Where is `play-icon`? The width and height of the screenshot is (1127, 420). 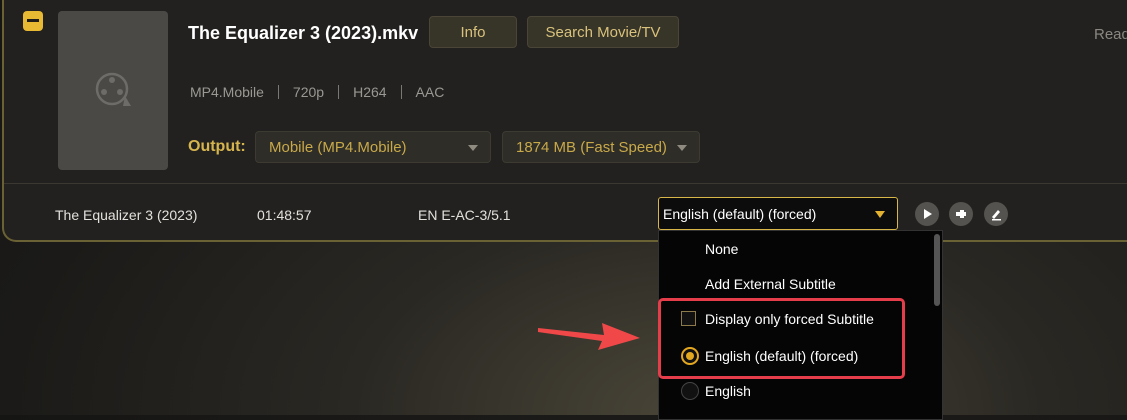
play-icon is located at coordinates (928, 214).